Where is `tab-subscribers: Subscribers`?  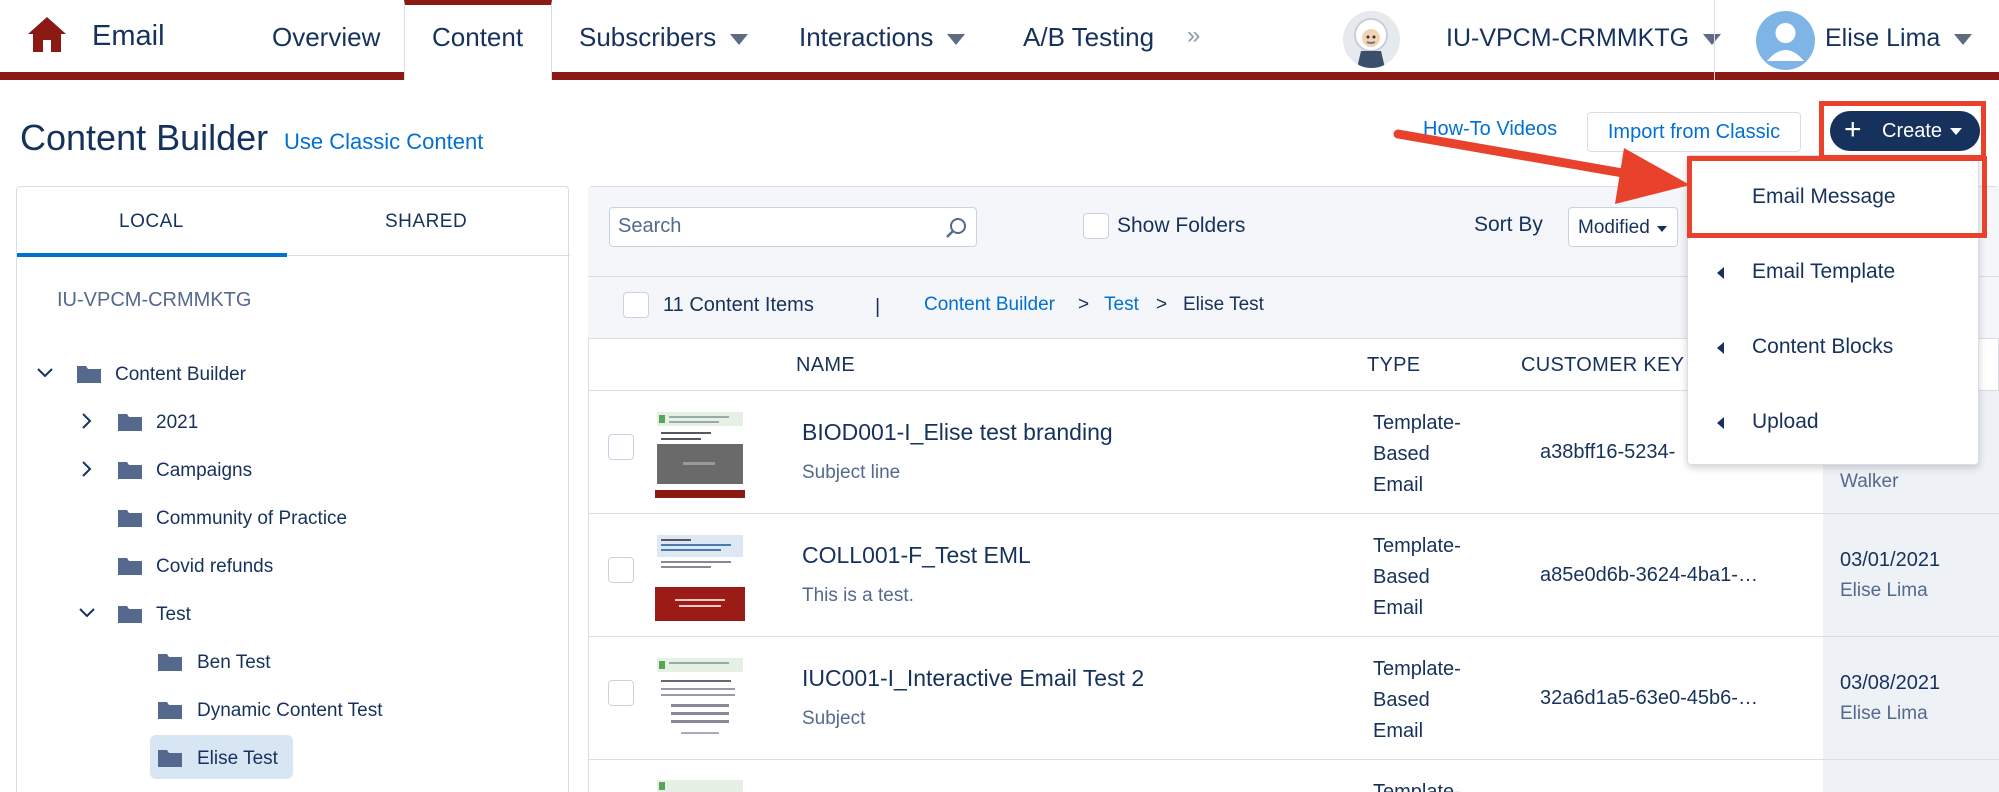 tab-subscribers: Subscribers is located at coordinates (664, 37).